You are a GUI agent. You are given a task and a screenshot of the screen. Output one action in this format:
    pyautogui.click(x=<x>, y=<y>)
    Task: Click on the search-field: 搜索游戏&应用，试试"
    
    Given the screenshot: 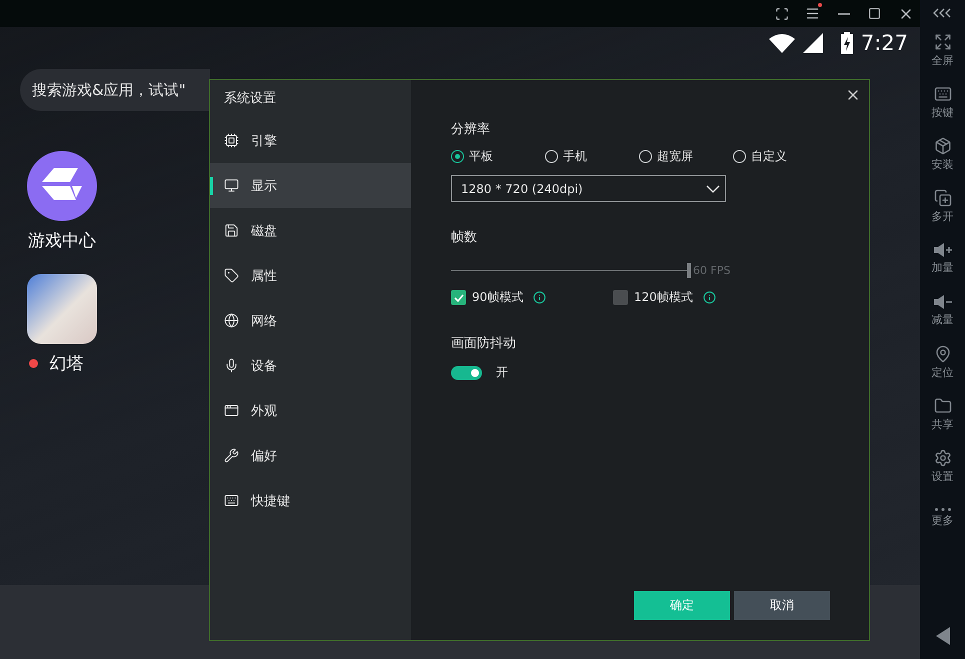 What is the action you would take?
    pyautogui.click(x=115, y=90)
    